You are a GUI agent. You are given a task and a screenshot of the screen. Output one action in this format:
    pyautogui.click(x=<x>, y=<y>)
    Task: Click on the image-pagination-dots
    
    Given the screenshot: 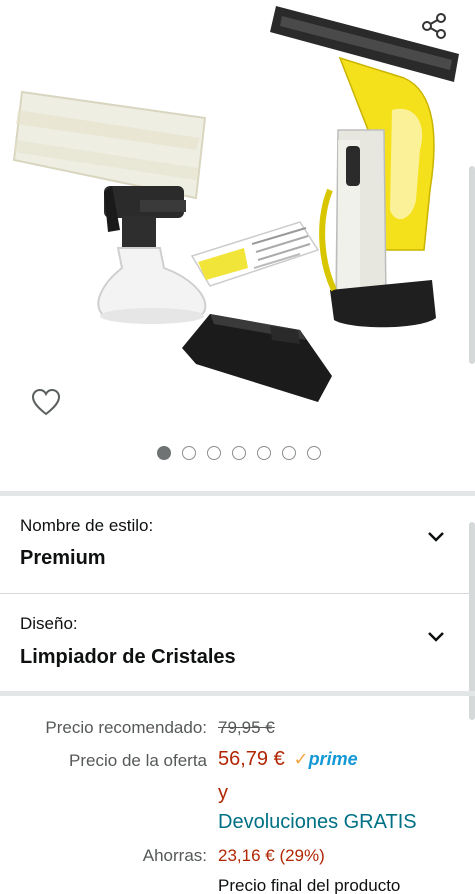 What is the action you would take?
    pyautogui.click(x=237, y=453)
    